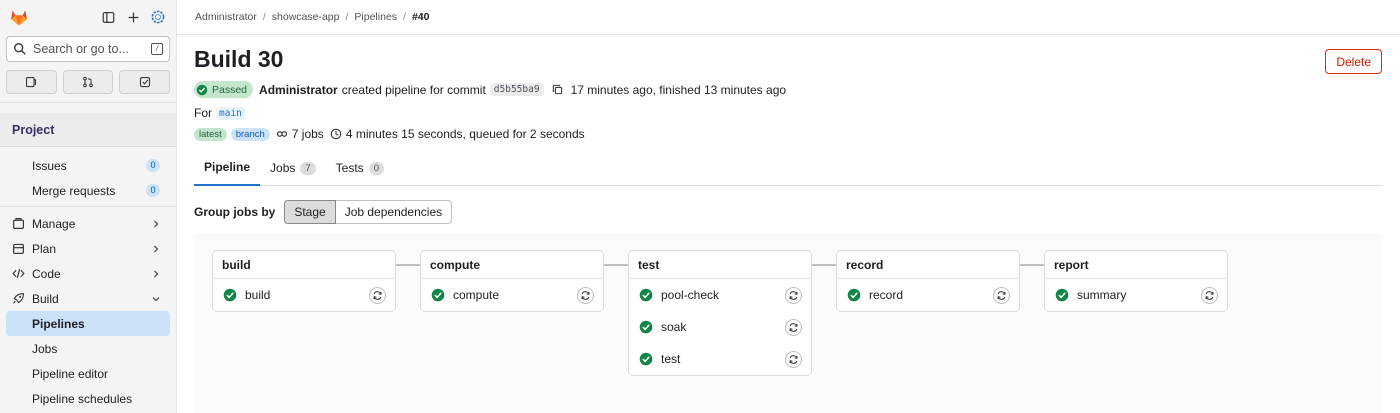 The image size is (1400, 413). What do you see at coordinates (19, 17) in the screenshot?
I see `gitlab-logo-icon` at bounding box center [19, 17].